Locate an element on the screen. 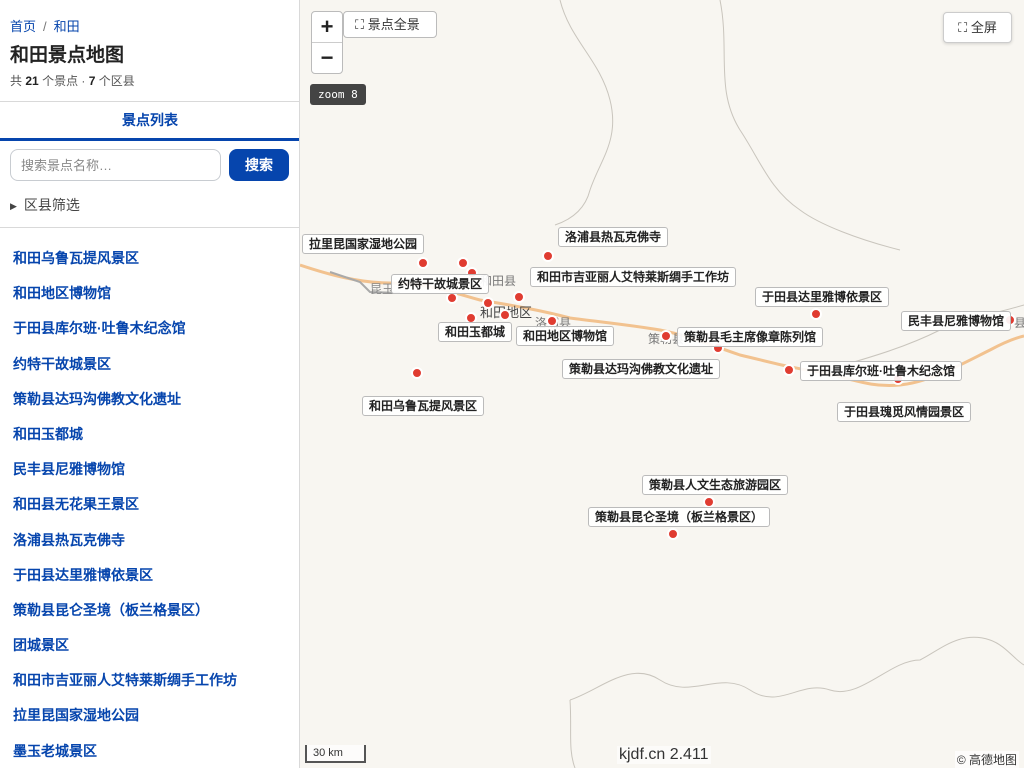 This screenshot has height=768, width=1024. poi-label-renwen: 策勒县人文生态旅游园区 is located at coordinates (715, 485).